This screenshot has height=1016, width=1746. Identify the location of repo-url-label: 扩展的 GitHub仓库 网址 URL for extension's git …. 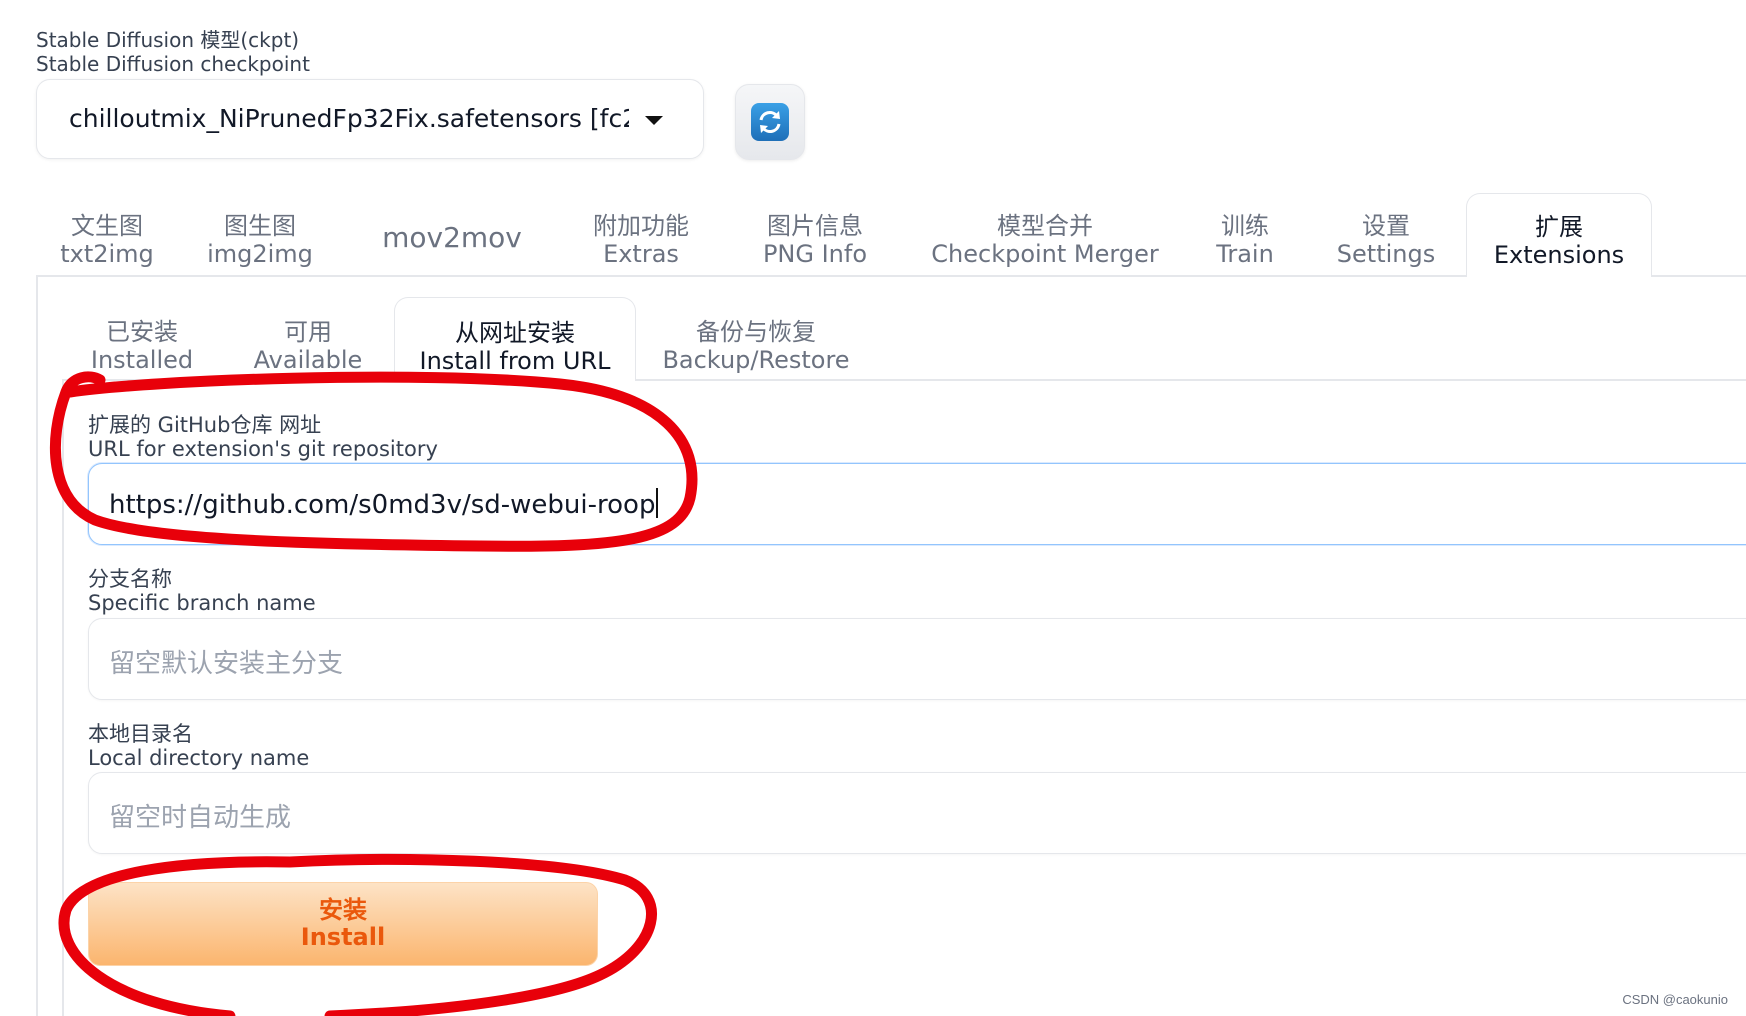
(263, 437).